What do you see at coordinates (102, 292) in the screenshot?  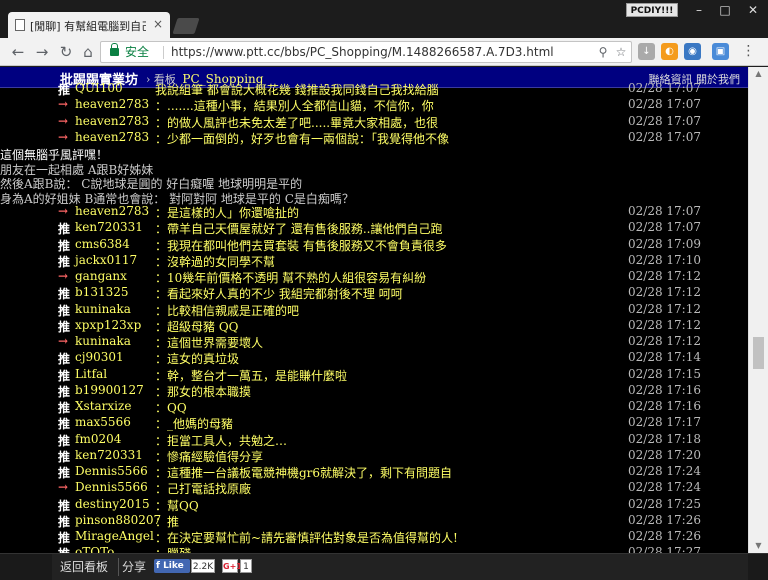 I see `comment-user: b131325` at bounding box center [102, 292].